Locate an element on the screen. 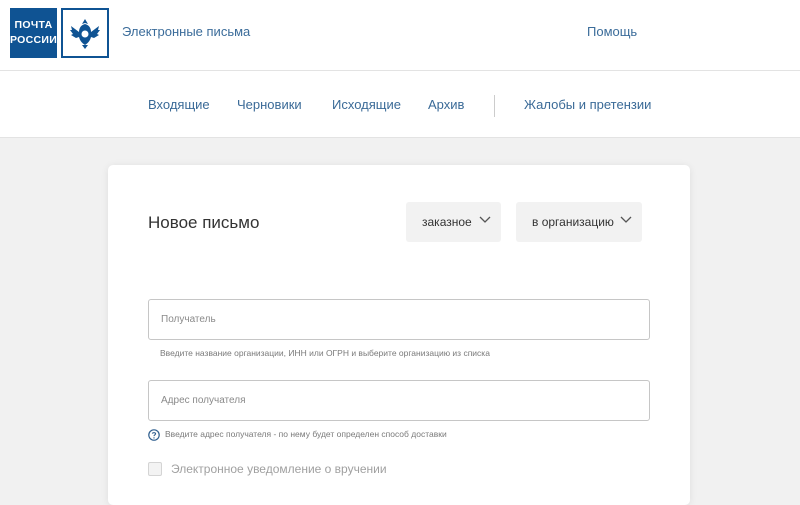  service-title: Электронные письма is located at coordinates (186, 31).